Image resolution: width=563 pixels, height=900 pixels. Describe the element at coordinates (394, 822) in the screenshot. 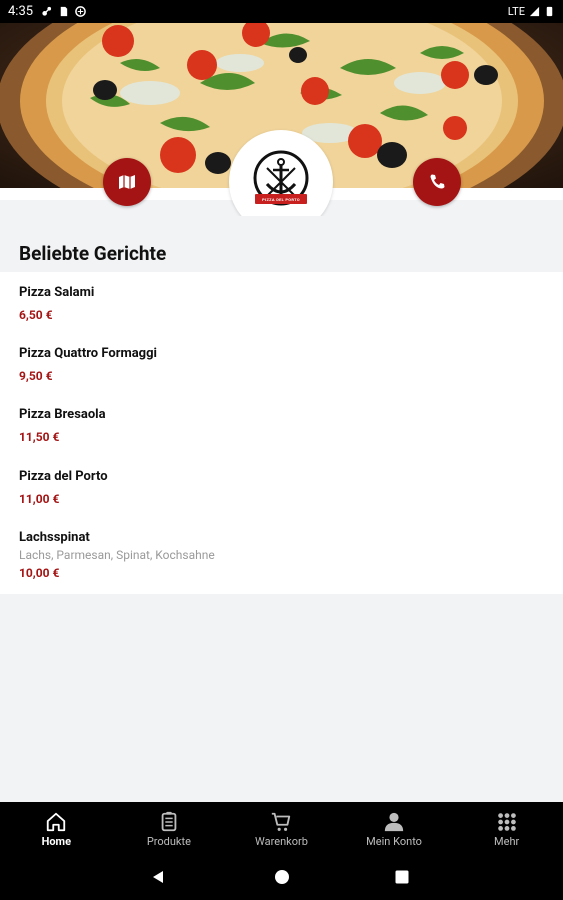

I see `person-icon` at that location.